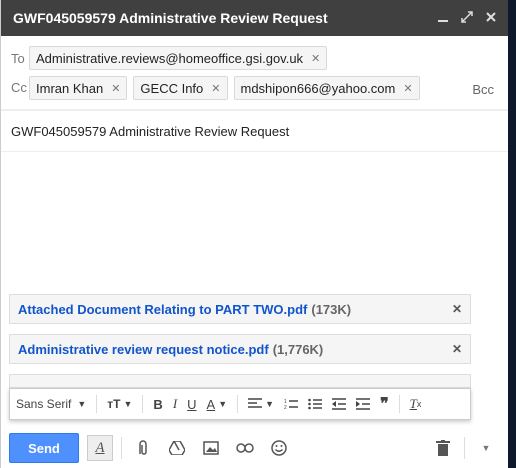 The width and height of the screenshot is (516, 468). What do you see at coordinates (285, 407) in the screenshot?
I see `svg-text: 2` at bounding box center [285, 407].